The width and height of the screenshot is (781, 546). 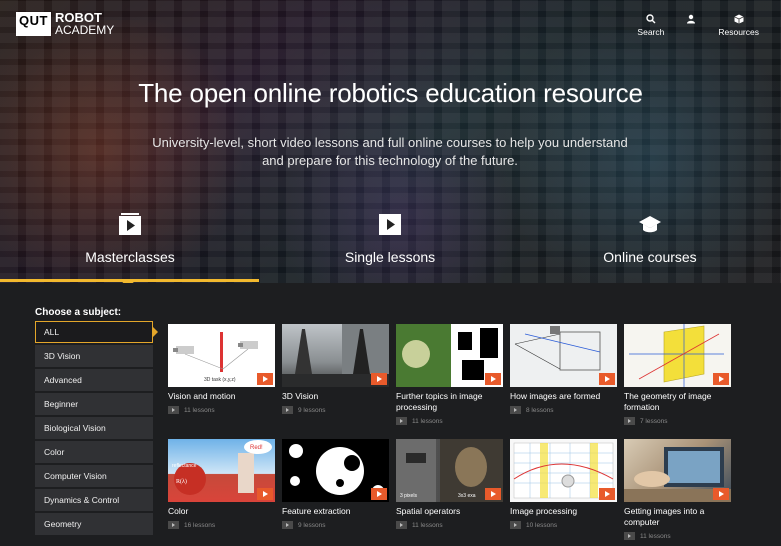 I want to click on course-title: Feature extraction, so click(x=316, y=511).